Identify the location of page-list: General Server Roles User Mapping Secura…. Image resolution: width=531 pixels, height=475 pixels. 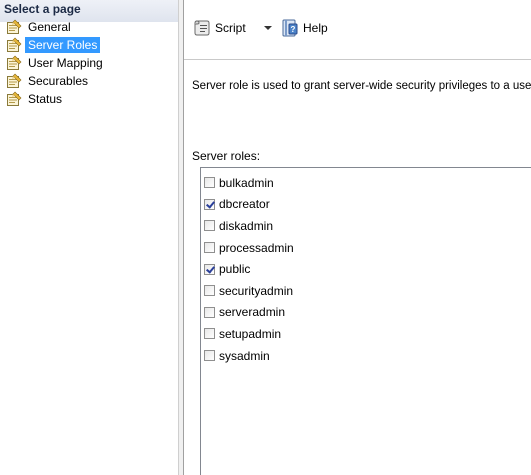
(56, 63).